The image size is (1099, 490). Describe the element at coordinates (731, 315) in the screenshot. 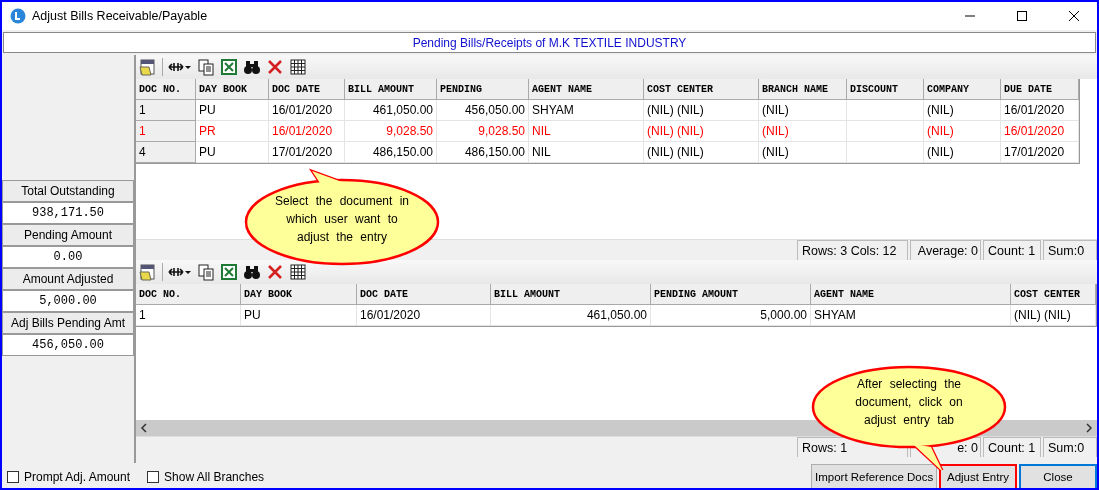

I see `table-cell: 5,000.00` at that location.